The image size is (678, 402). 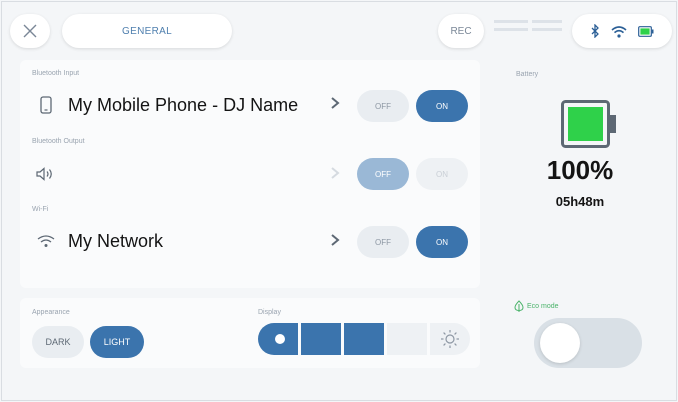 What do you see at coordinates (116, 241) in the screenshot?
I see `wifi-network-name: My Network` at bounding box center [116, 241].